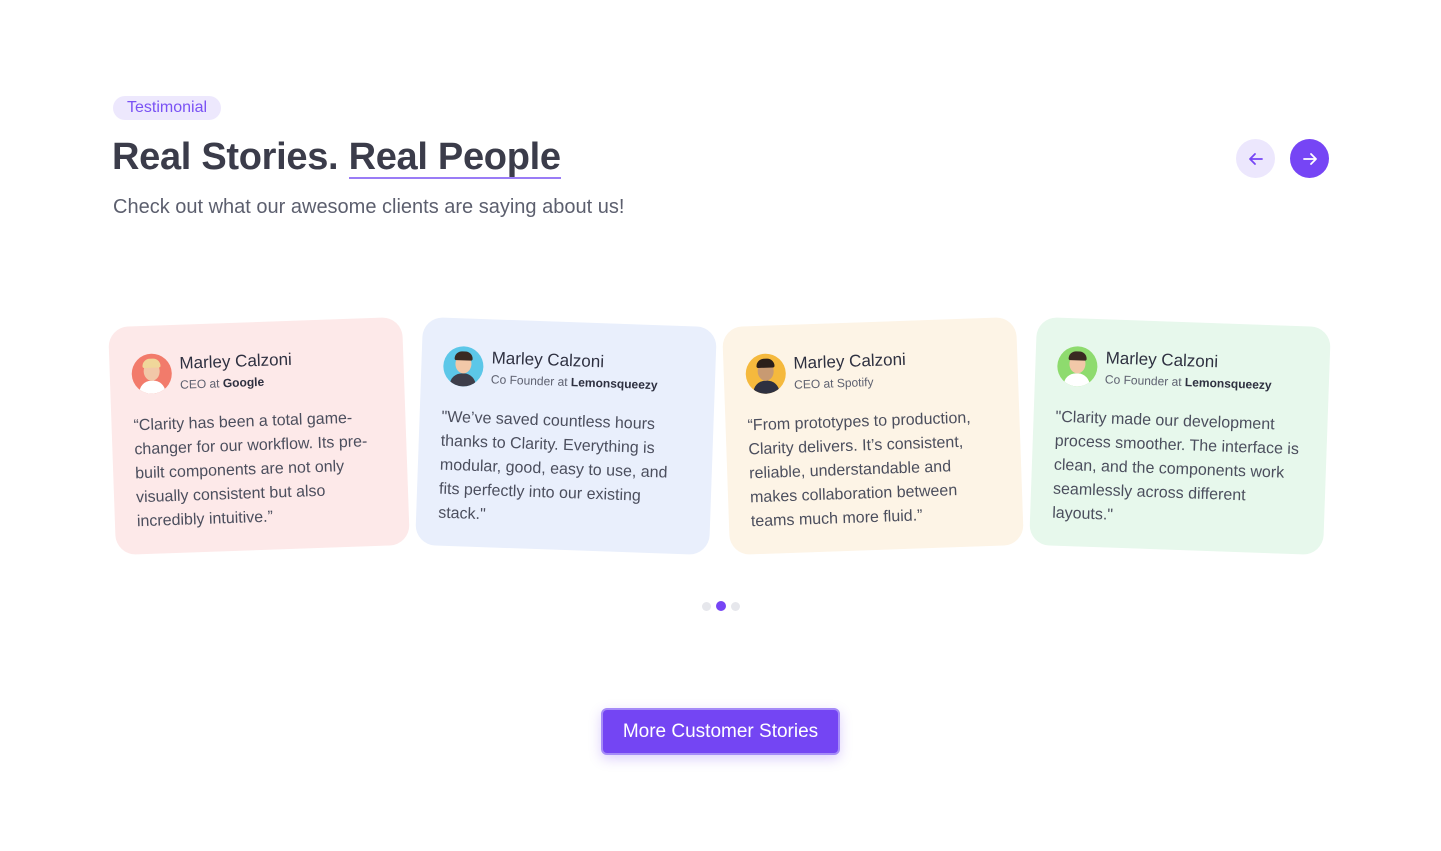 The height and width of the screenshot is (851, 1441). Describe the element at coordinates (167, 108) in the screenshot. I see `section-badge: Testimonial` at that location.